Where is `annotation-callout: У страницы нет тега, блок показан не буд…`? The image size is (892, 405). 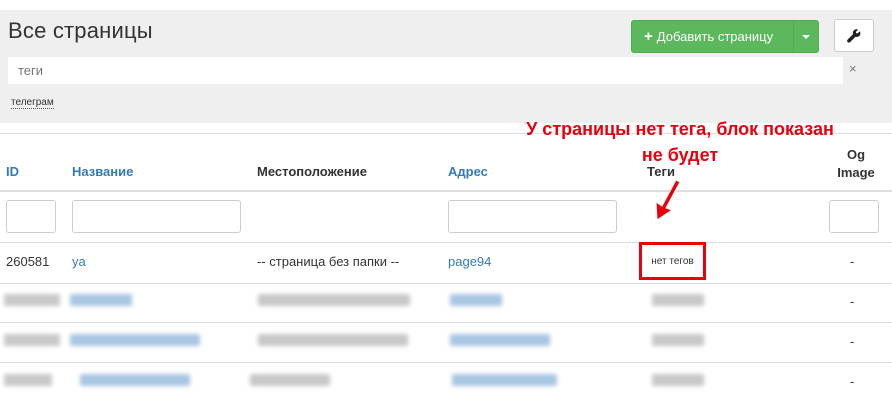
annotation-callout: У страницы нет тега, блок показан не буд… is located at coordinates (680, 142).